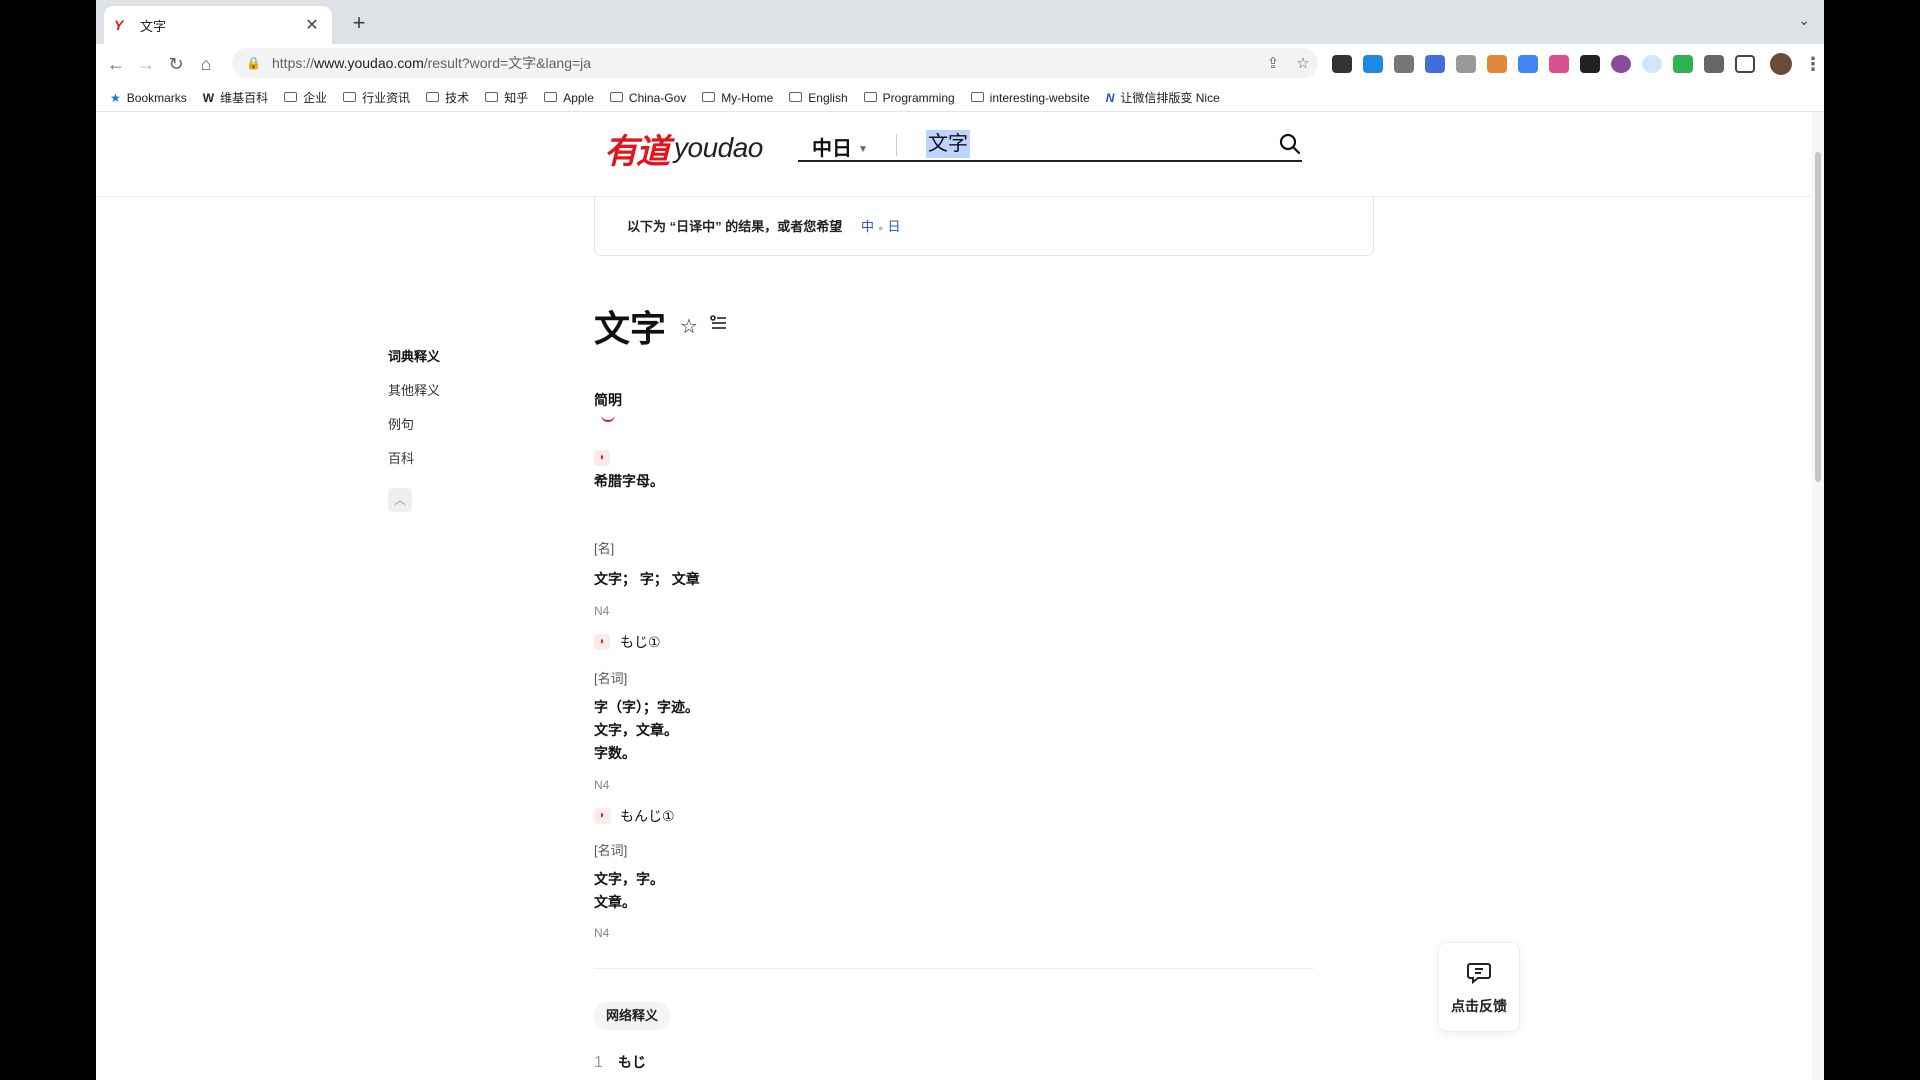 This screenshot has width=1920, height=1080. What do you see at coordinates (1804, 20) in the screenshot?
I see `tab-search-chevron-icon: ⌄` at bounding box center [1804, 20].